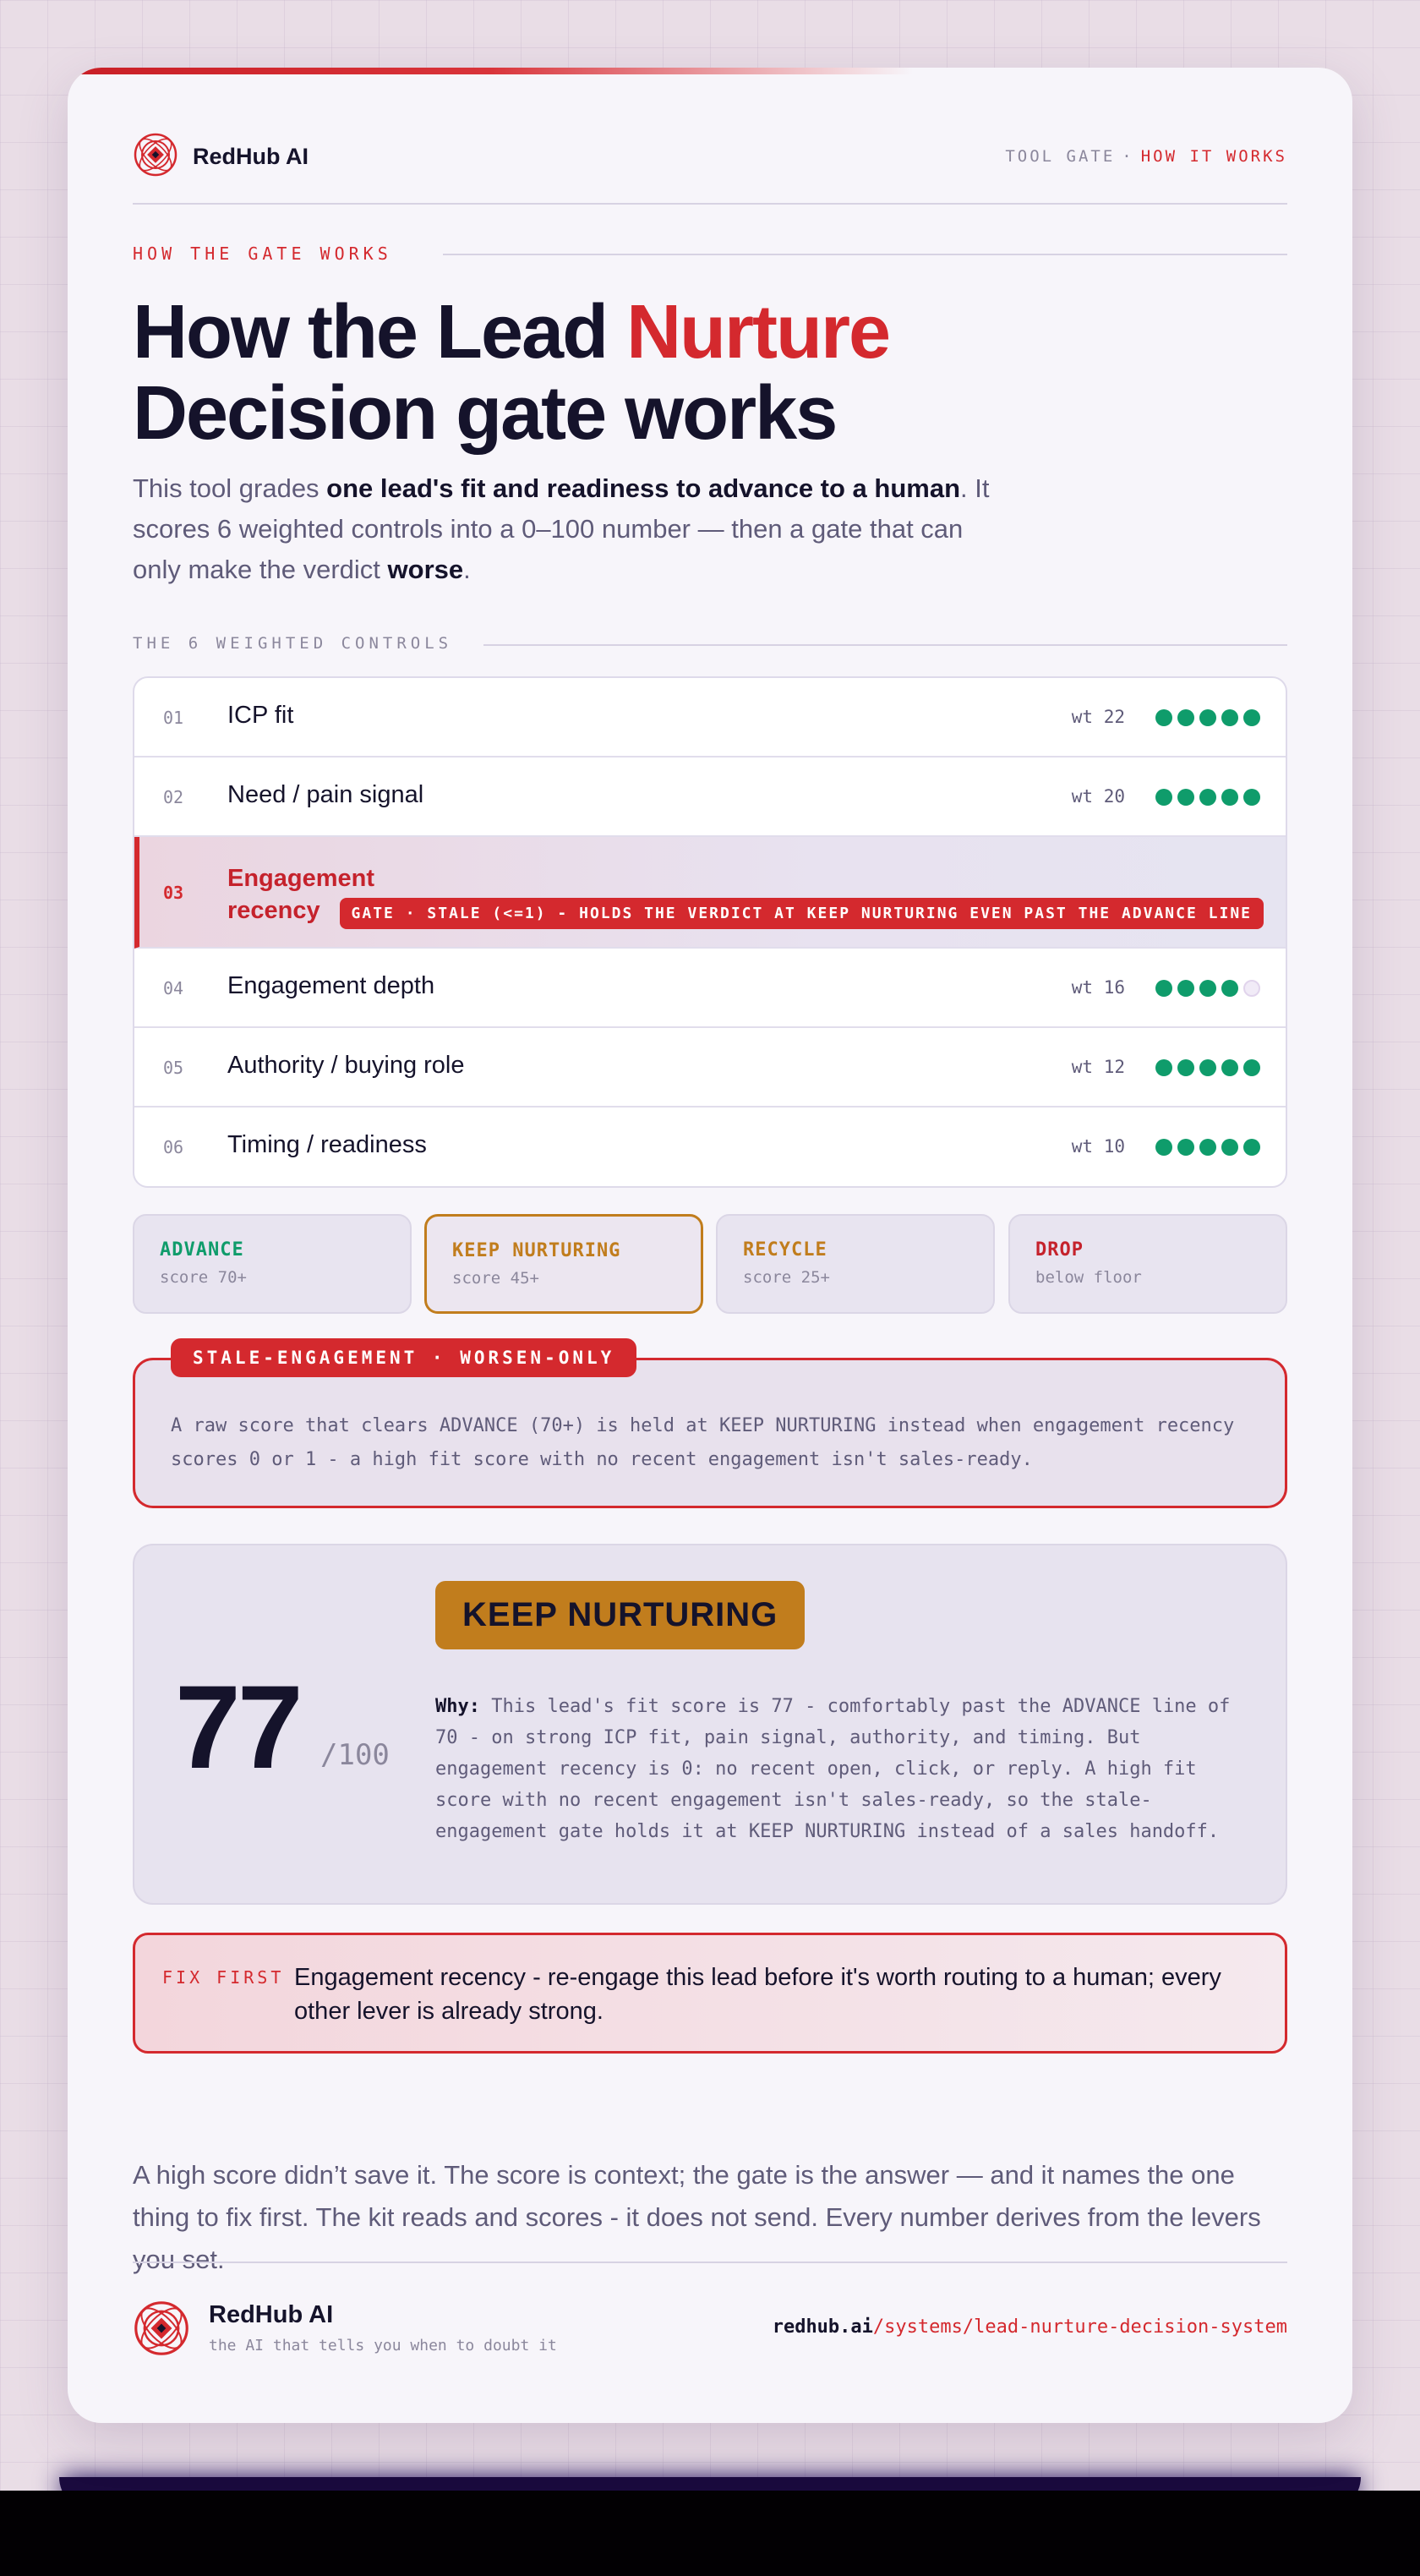 This screenshot has width=1420, height=2576. What do you see at coordinates (1098, 796) in the screenshot?
I see `control-weight: wt 20` at bounding box center [1098, 796].